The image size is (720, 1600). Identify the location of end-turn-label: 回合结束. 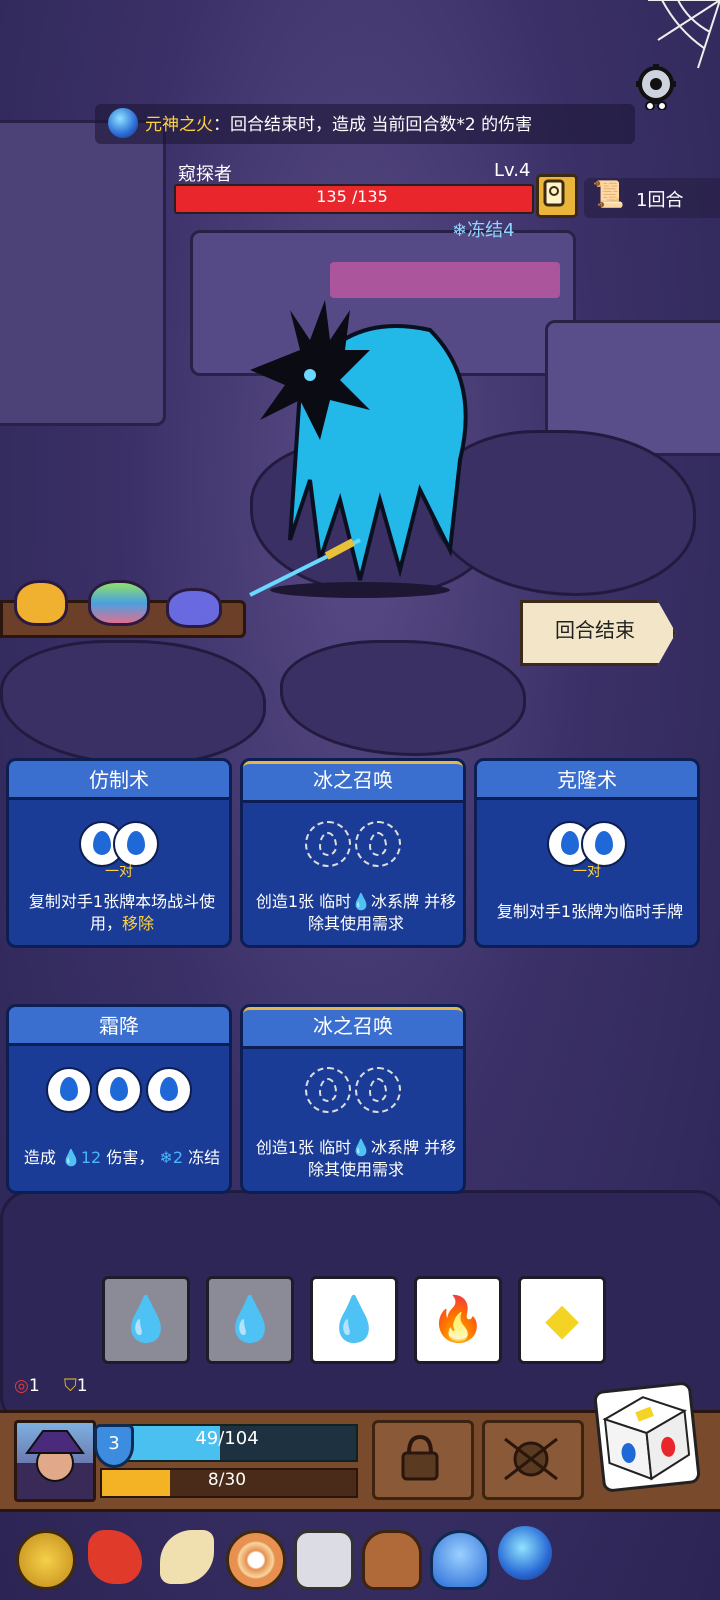
(595, 628).